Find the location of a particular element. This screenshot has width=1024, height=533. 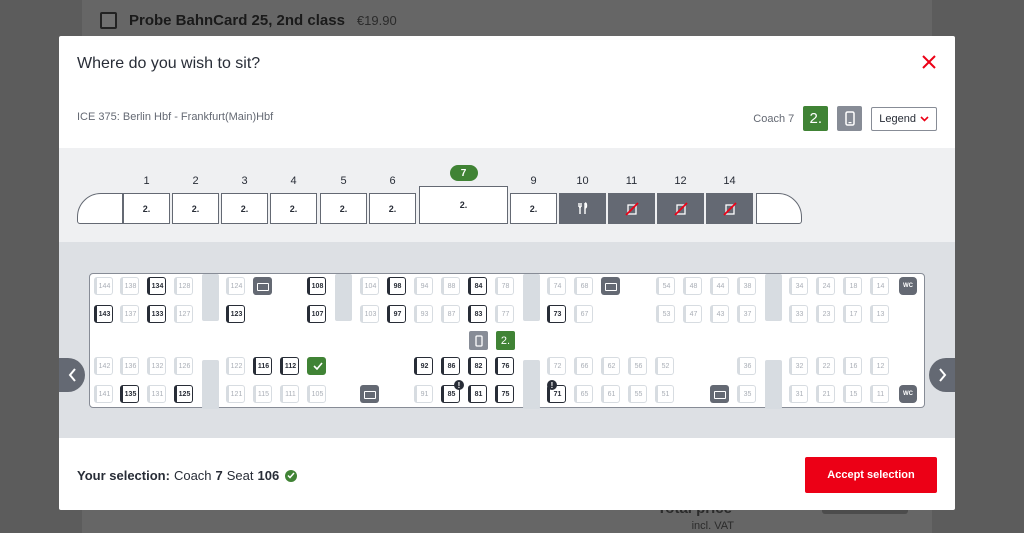

seat-115: 115 is located at coordinates (262, 394).